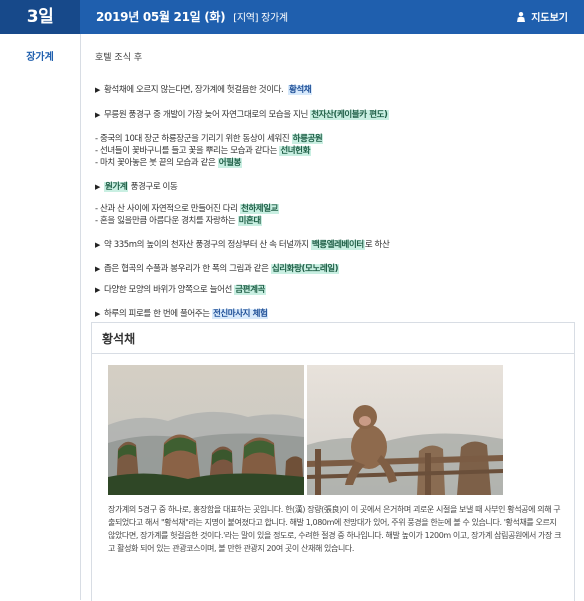  I want to click on city-name: 장가계, so click(40, 57).